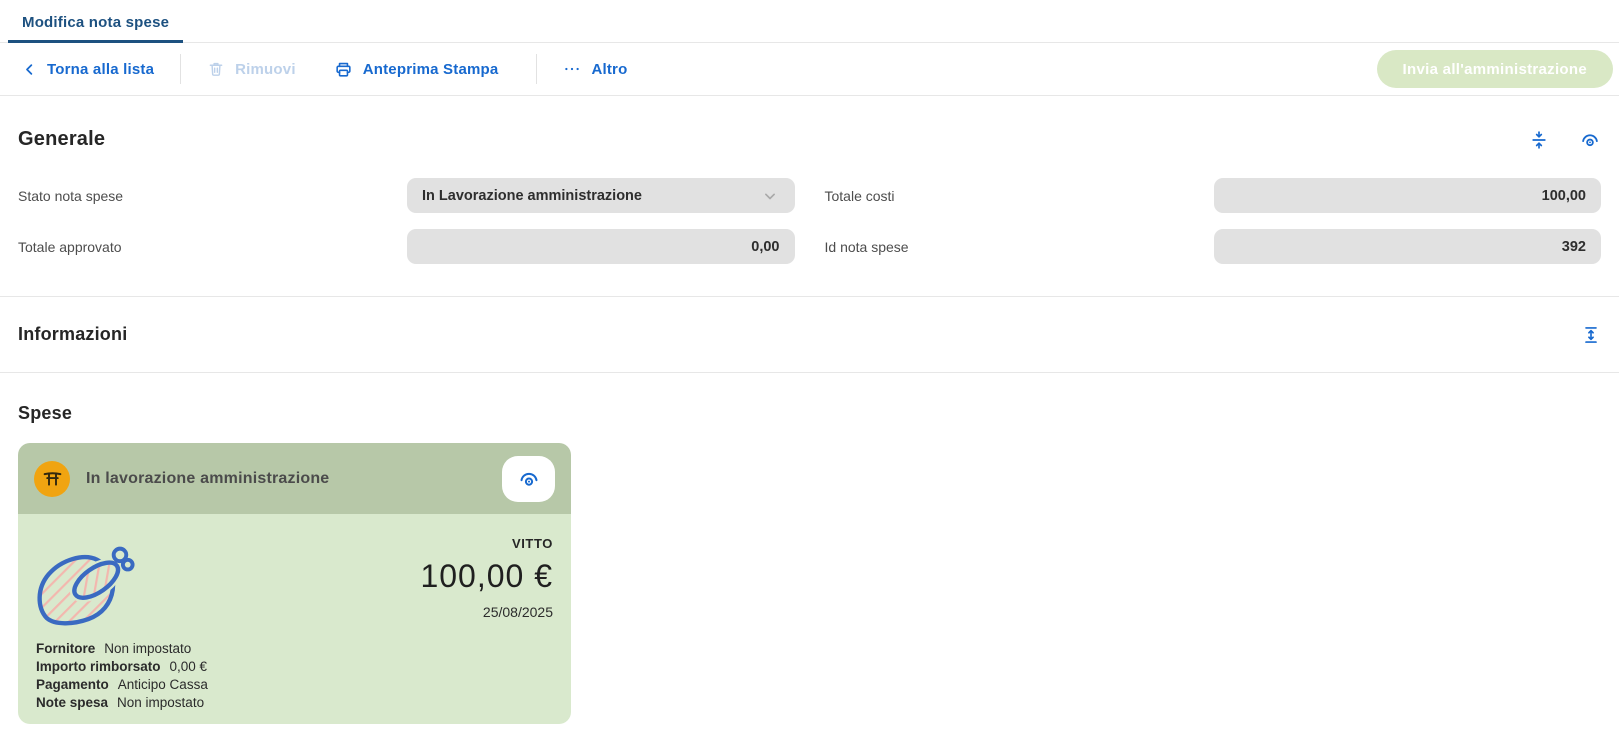 The width and height of the screenshot is (1619, 744). I want to click on amount-block: VITTO 100,00 € 25/08/2025, so click(486, 573).